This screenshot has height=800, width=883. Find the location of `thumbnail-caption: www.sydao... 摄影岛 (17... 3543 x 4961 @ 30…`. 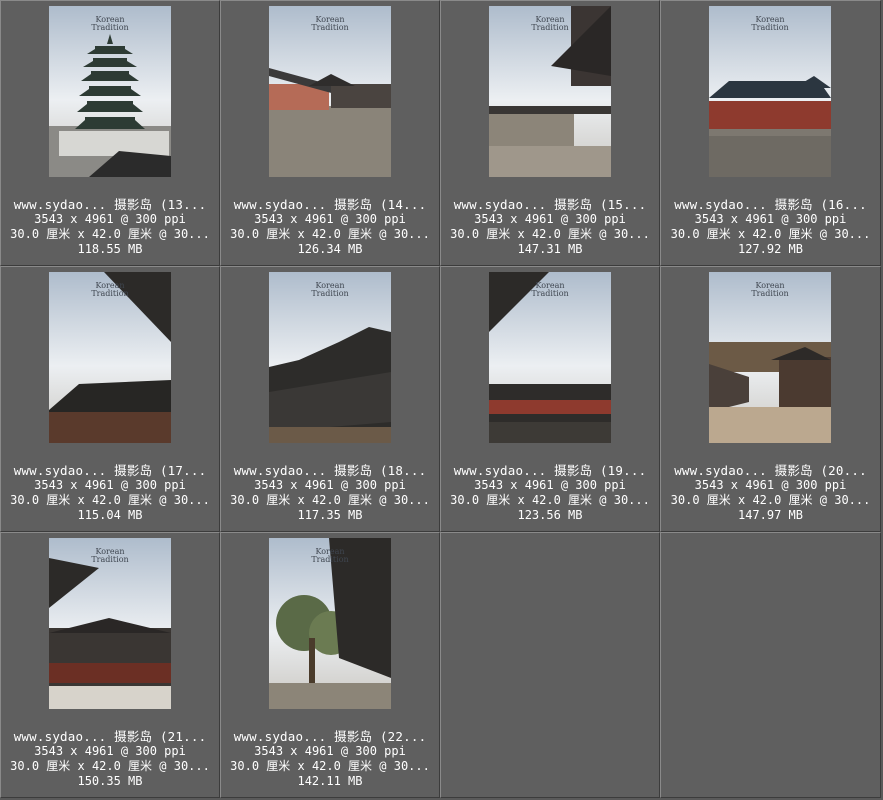

thumbnail-caption: www.sydao... 摄影岛 (17... 3543 x 4961 @ 30… is located at coordinates (110, 493).